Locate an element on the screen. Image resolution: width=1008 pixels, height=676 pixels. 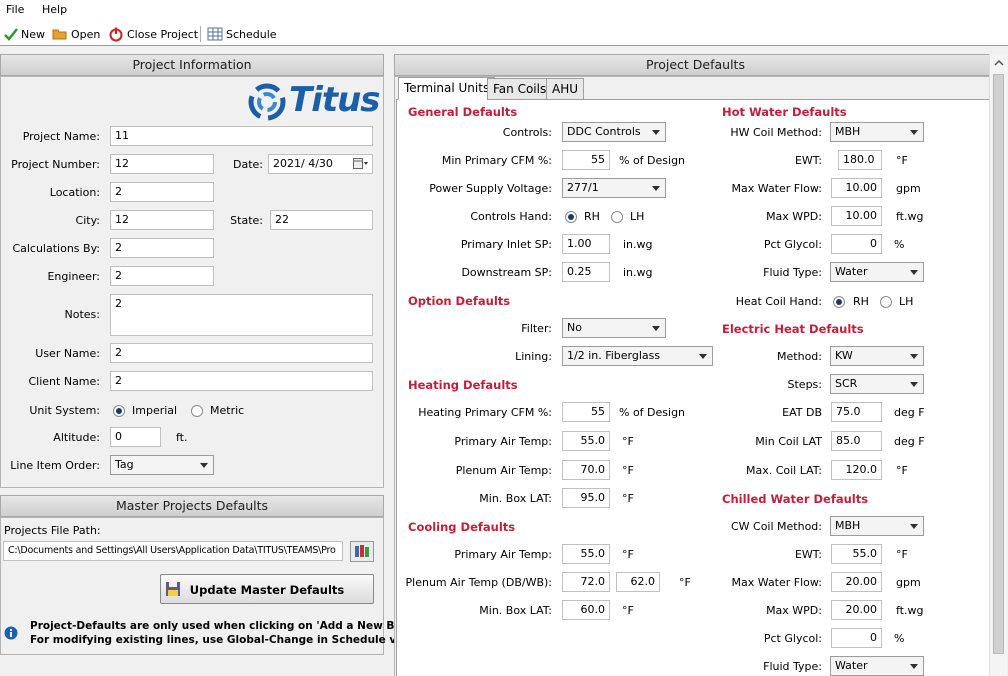
cw-flow-input: 20.00 is located at coordinates (856, 582).